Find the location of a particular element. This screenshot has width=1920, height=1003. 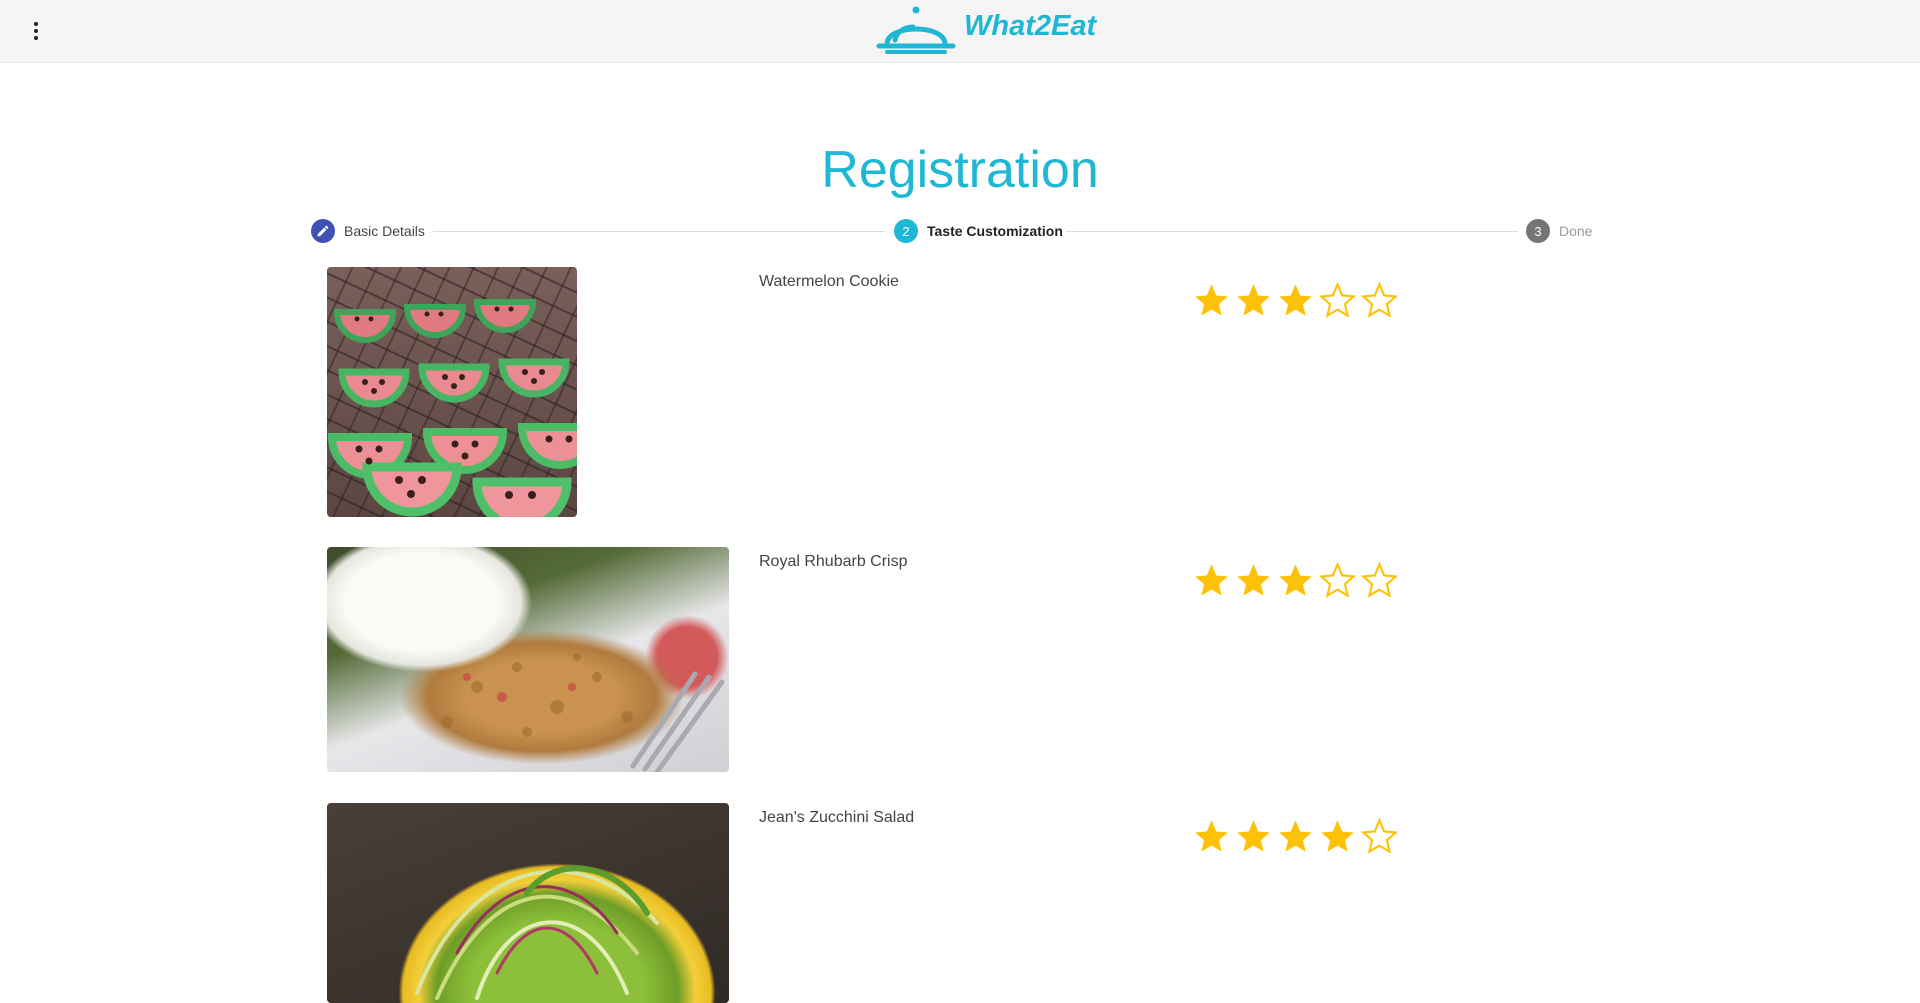

step-number: 3 is located at coordinates (1538, 231).